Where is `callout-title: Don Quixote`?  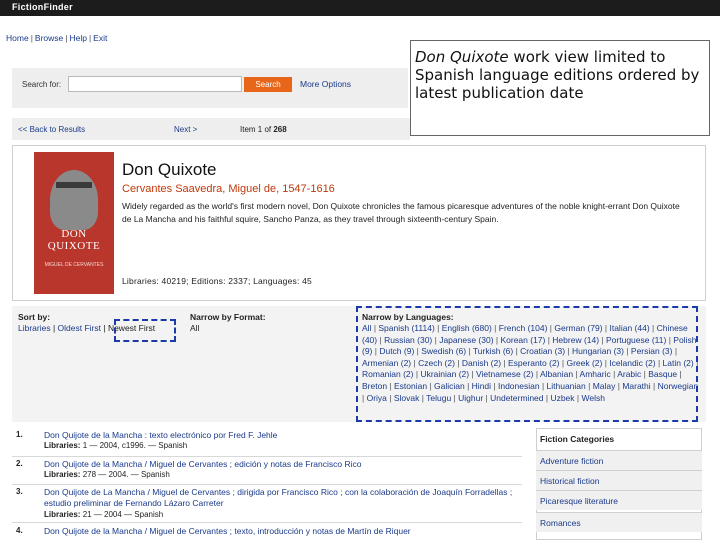 callout-title: Don Quixote is located at coordinates (462, 57).